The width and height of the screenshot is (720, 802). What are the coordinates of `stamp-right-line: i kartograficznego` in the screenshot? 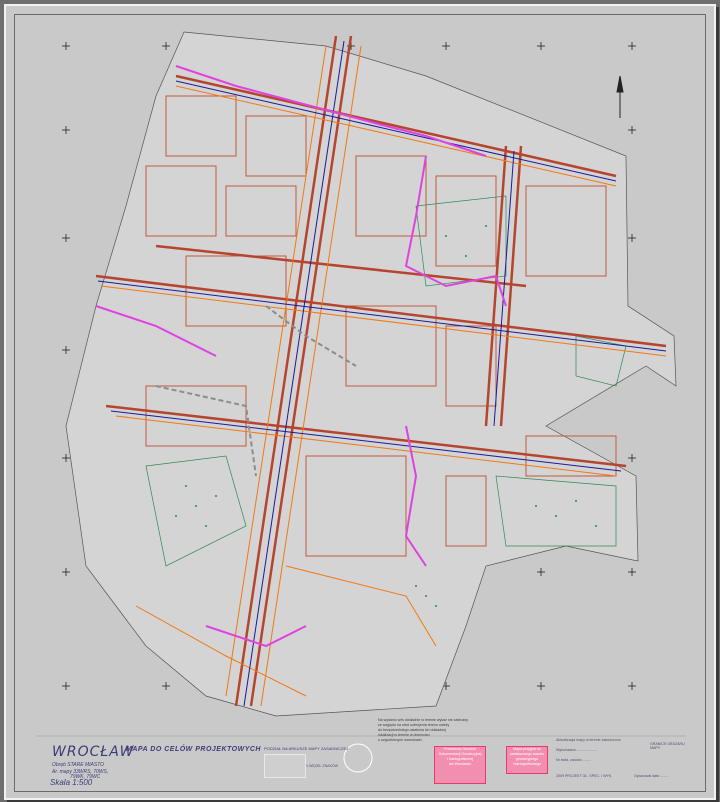 It's located at (527, 764).